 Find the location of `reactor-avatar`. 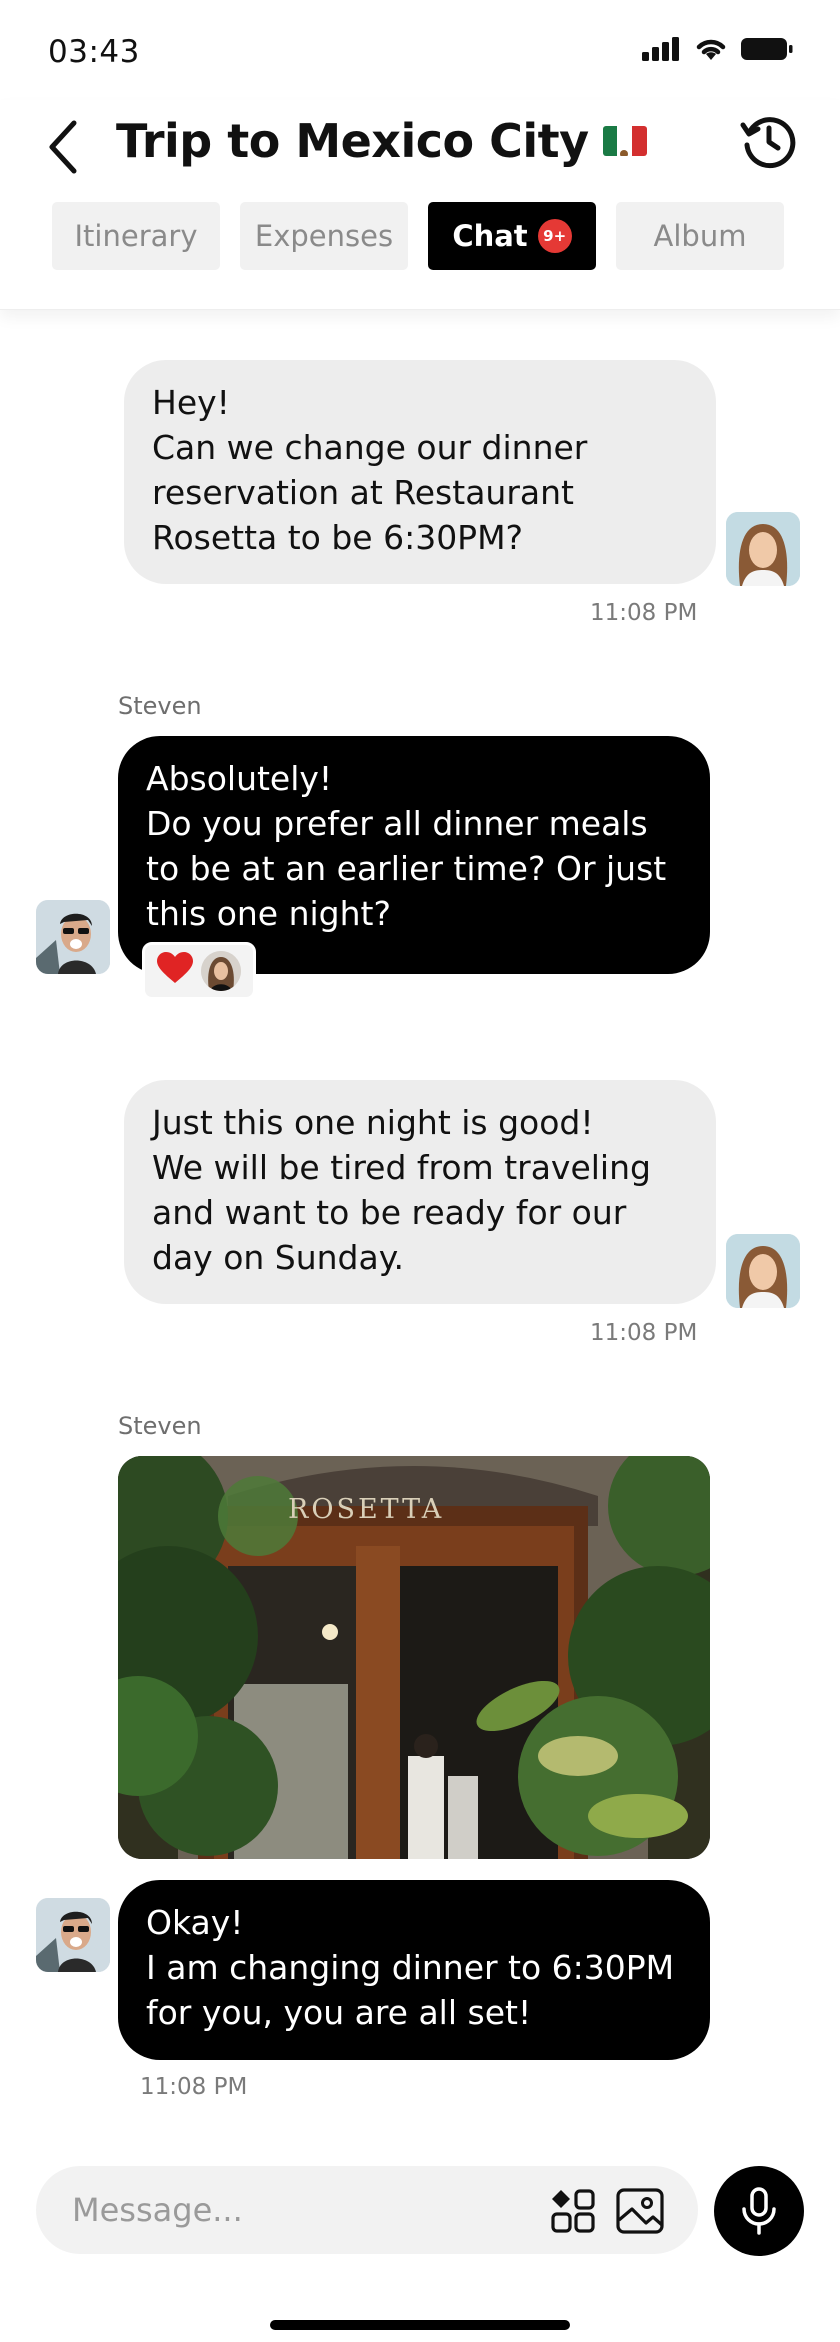

reactor-avatar is located at coordinates (221, 971).